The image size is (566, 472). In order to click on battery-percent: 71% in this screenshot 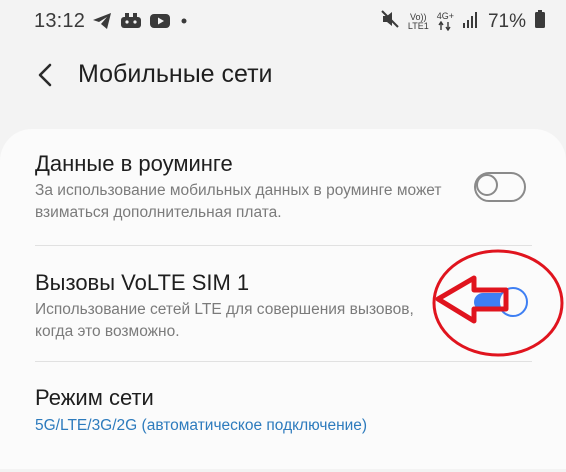, I will do `click(506, 21)`.